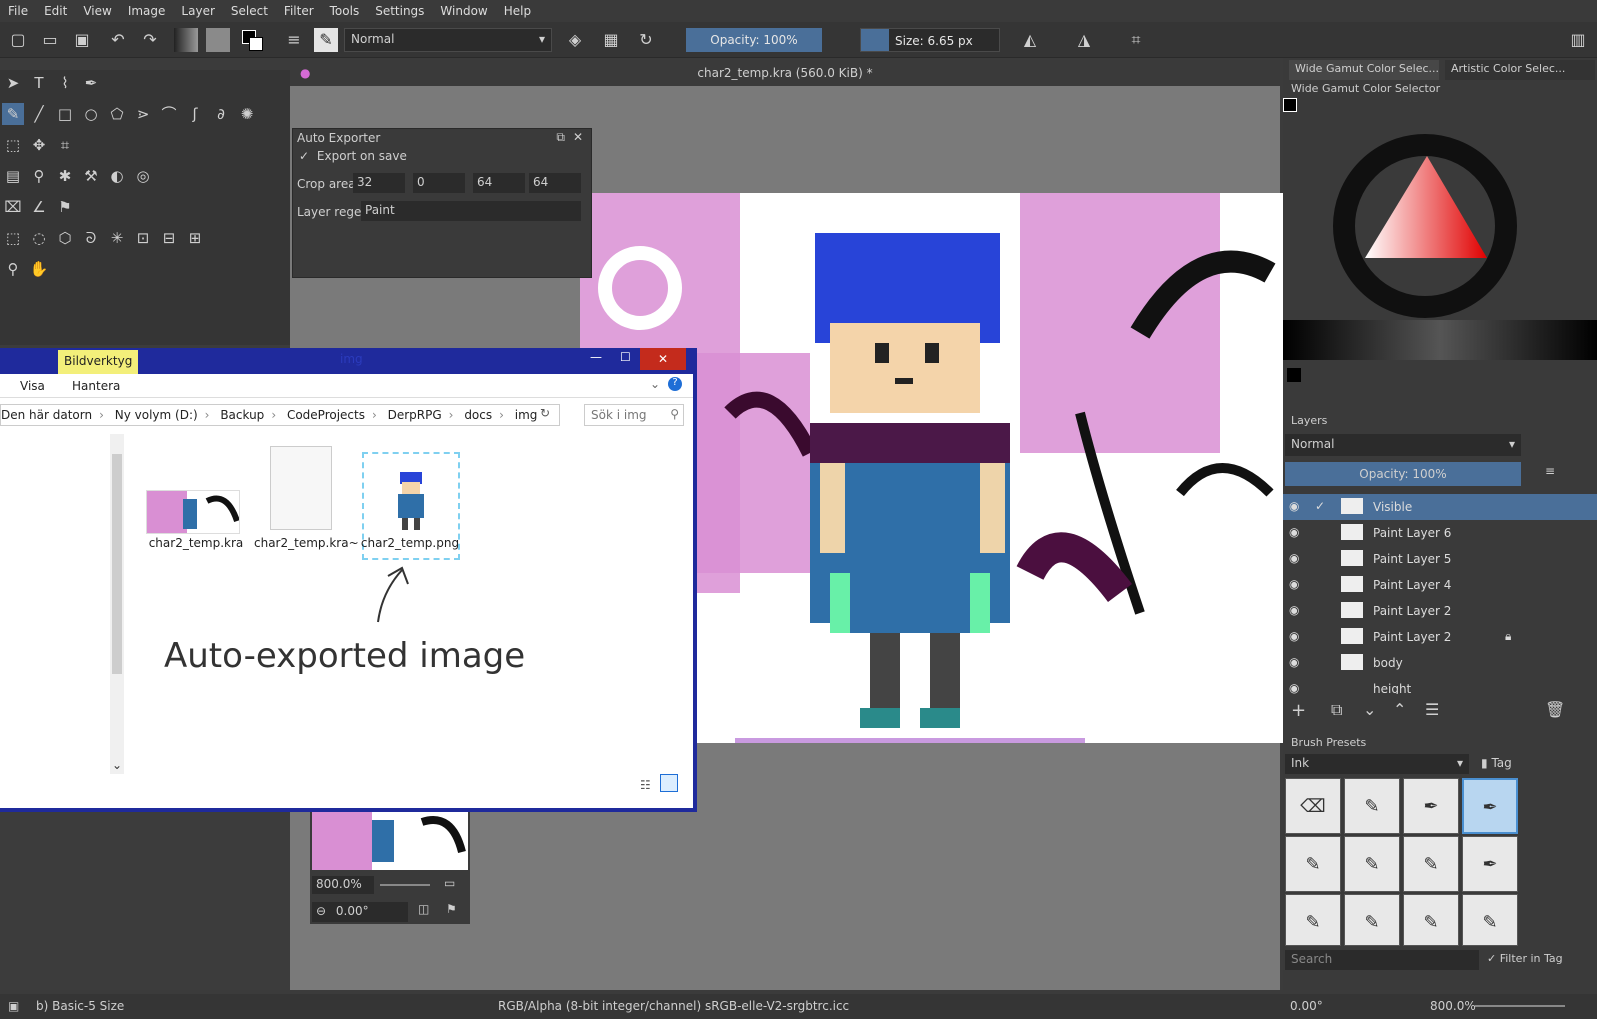  I want to click on layer-row: ◉ Paint Layer 6, so click(1440, 533).